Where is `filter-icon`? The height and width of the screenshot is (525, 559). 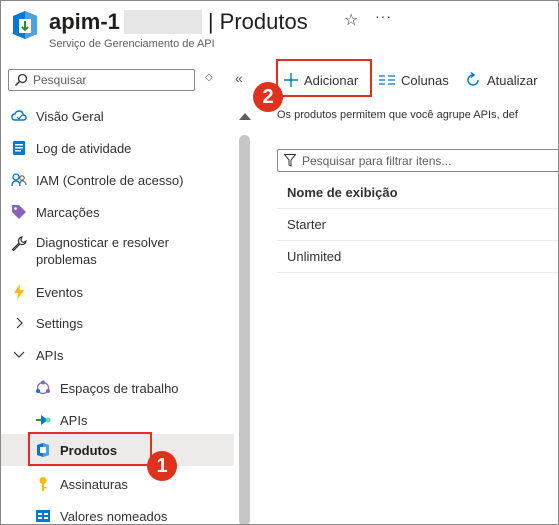 filter-icon is located at coordinates (290, 160).